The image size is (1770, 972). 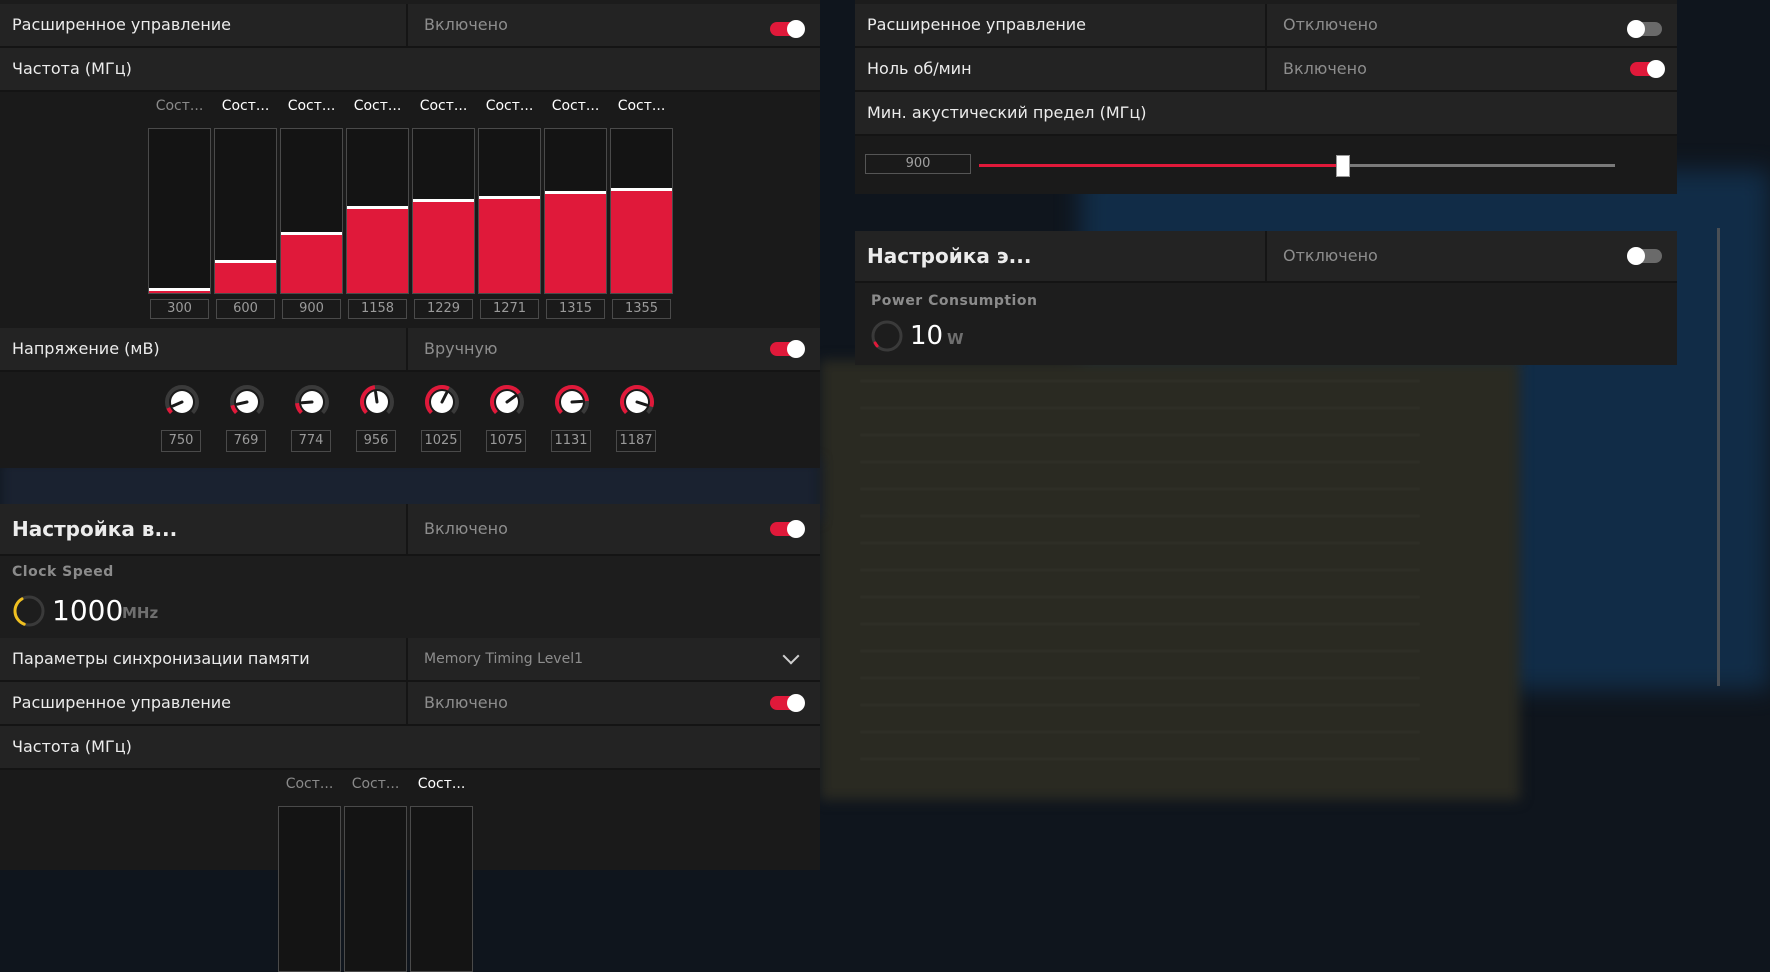 What do you see at coordinates (1342, 166) in the screenshot?
I see `min-acoustic-slider-thumb` at bounding box center [1342, 166].